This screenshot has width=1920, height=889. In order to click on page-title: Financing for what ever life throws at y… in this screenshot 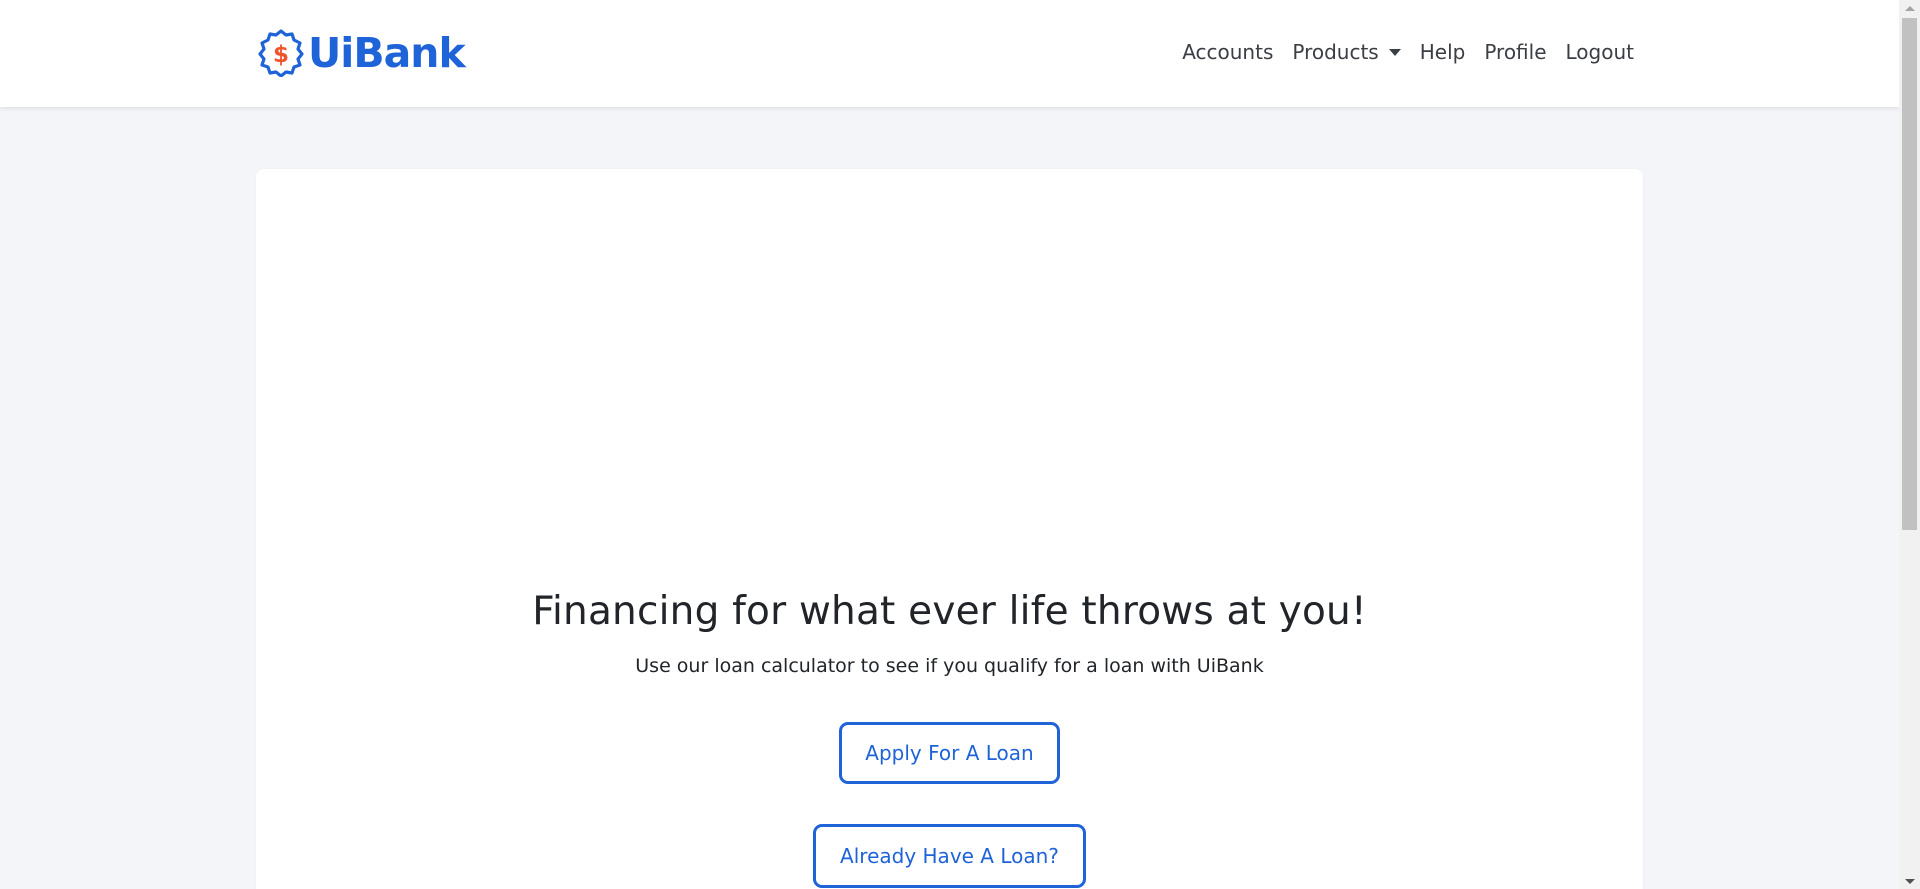, I will do `click(949, 611)`.